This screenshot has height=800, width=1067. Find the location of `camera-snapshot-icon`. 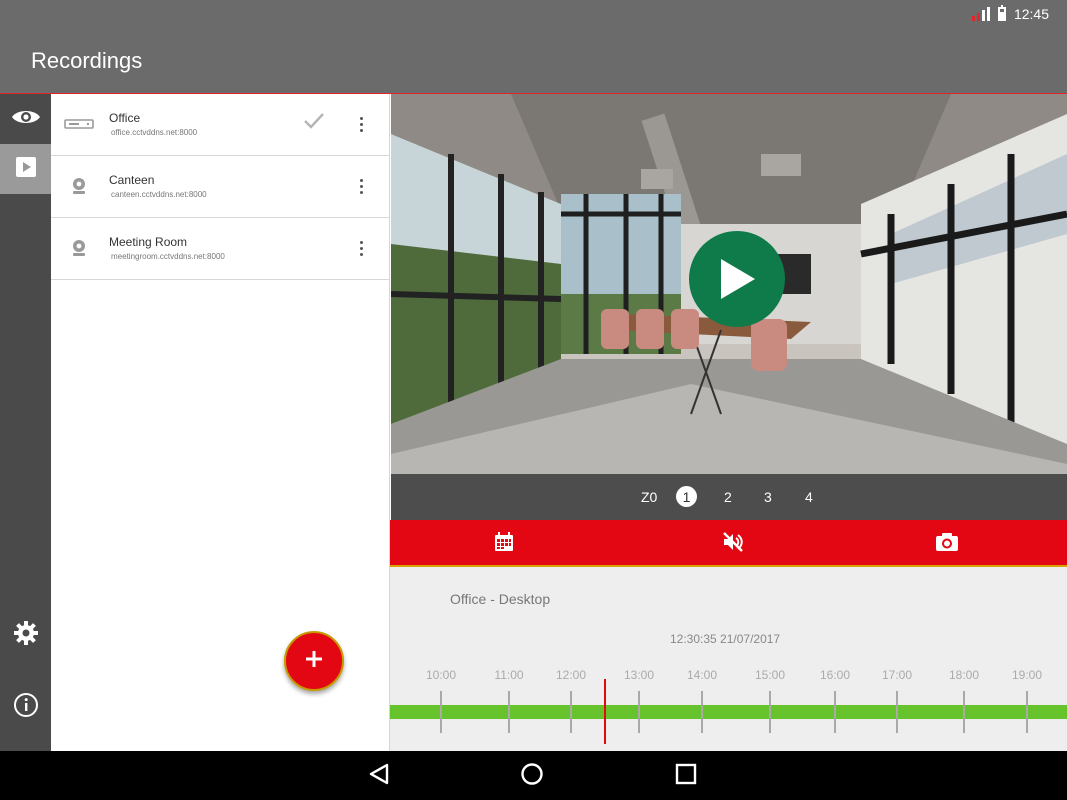

camera-snapshot-icon is located at coordinates (947, 544).